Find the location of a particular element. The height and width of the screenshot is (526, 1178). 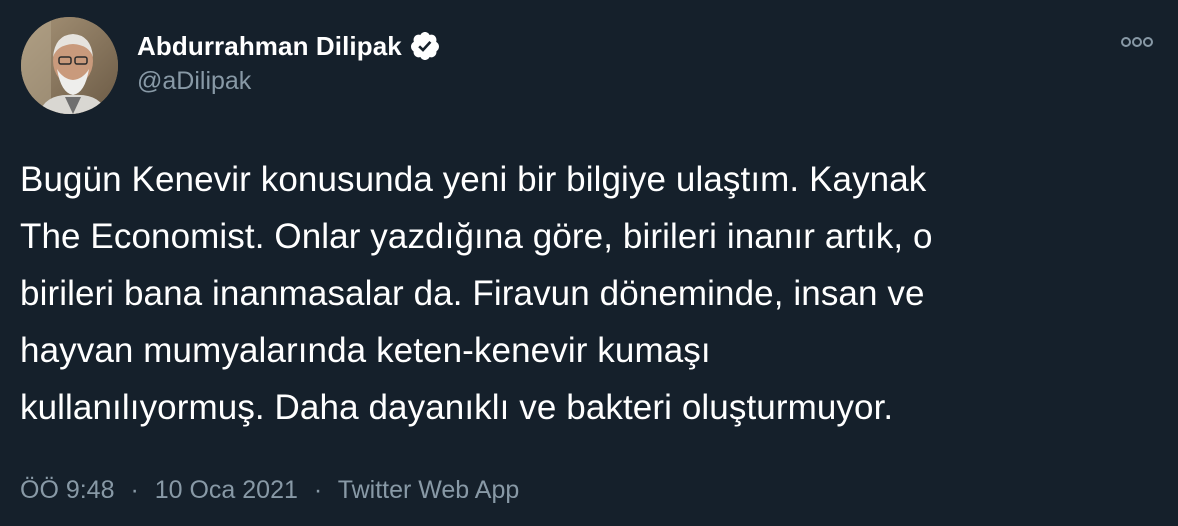

name-row: Abdurrahman Dilipak is located at coordinates (289, 46).